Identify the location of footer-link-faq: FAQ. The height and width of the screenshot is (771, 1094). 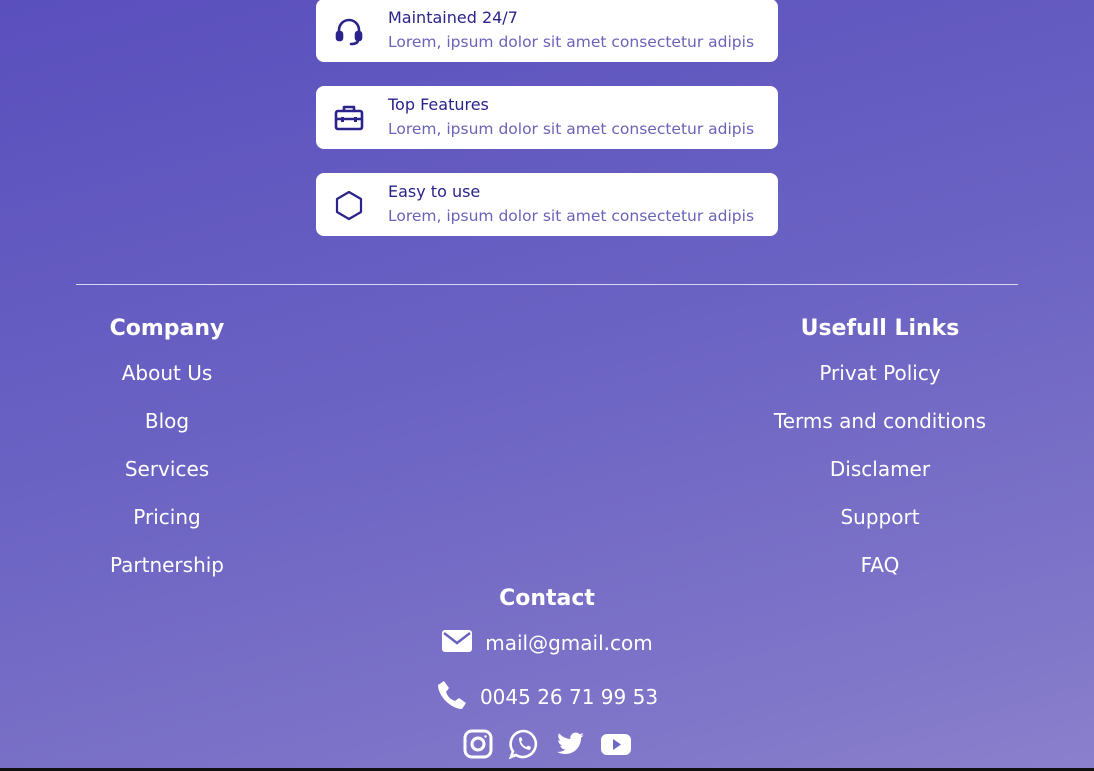
(880, 574).